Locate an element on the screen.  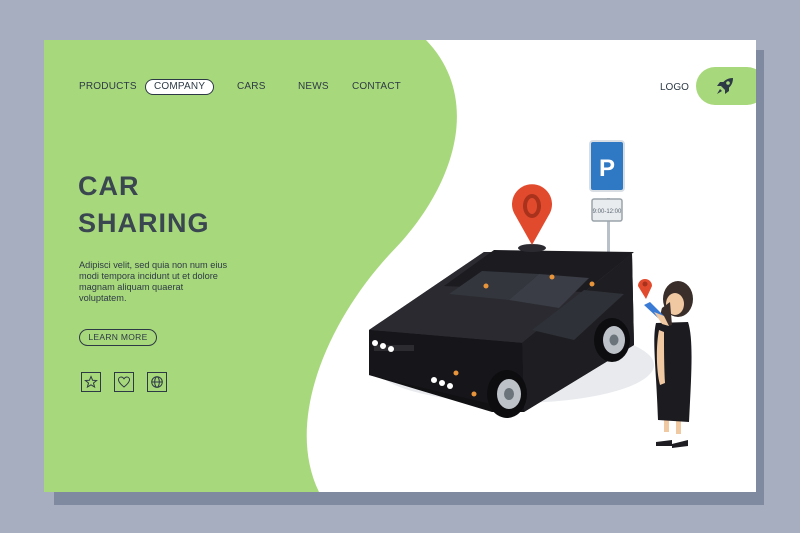
location-pin is located at coordinates (532, 218).